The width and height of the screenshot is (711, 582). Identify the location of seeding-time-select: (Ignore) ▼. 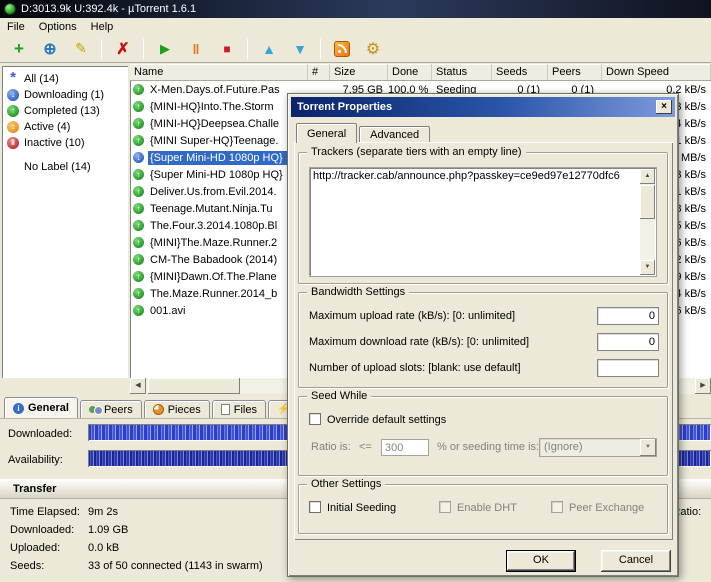
(598, 447).